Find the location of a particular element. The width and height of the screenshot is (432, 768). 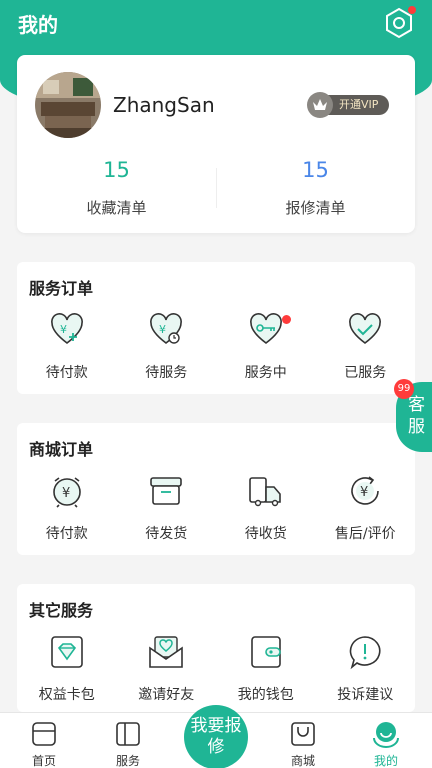

tab-mall: 商城 is located at coordinates (303, 743).